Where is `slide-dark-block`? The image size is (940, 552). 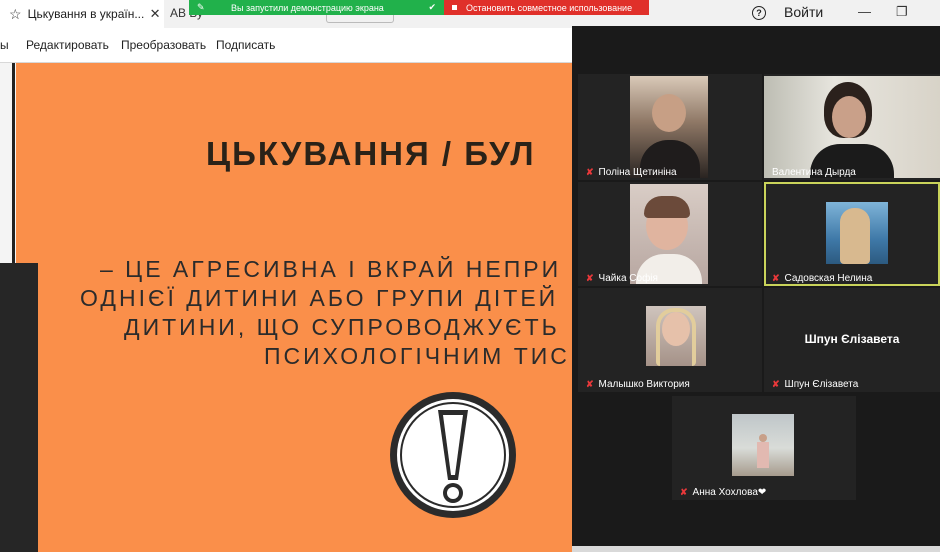
slide-dark-block is located at coordinates (19, 407).